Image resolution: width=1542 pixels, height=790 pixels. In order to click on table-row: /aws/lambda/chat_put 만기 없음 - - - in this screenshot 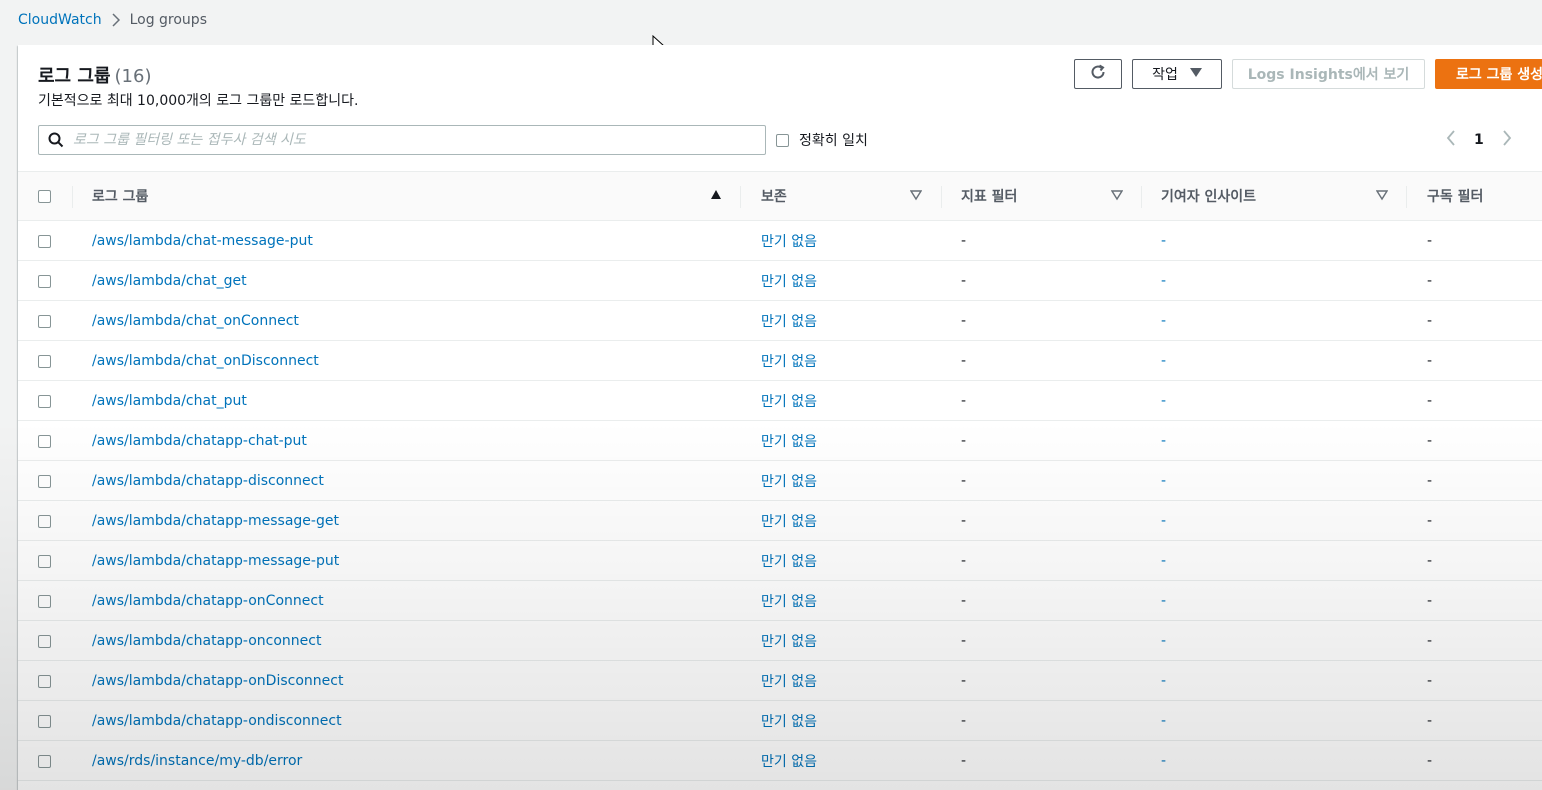, I will do `click(780, 401)`.